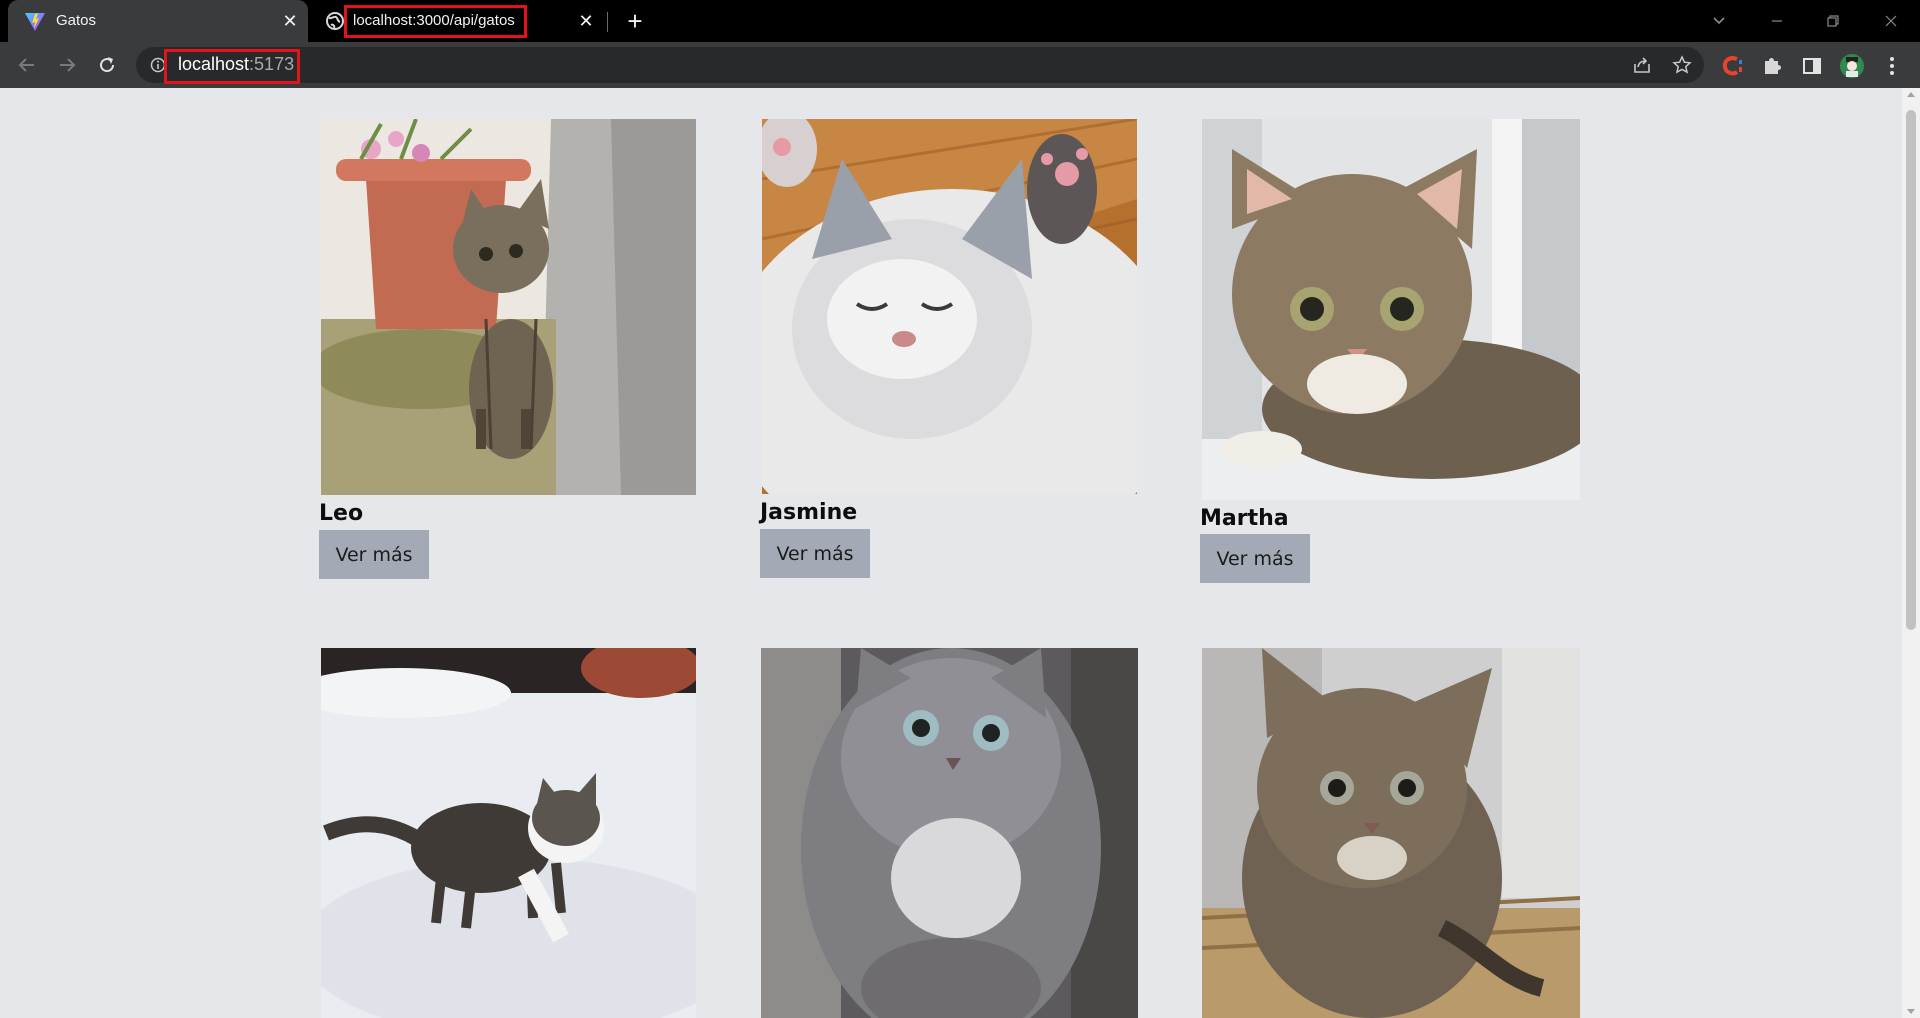 This screenshot has width=1920, height=1018. What do you see at coordinates (1642, 65) in the screenshot?
I see `share-icon` at bounding box center [1642, 65].